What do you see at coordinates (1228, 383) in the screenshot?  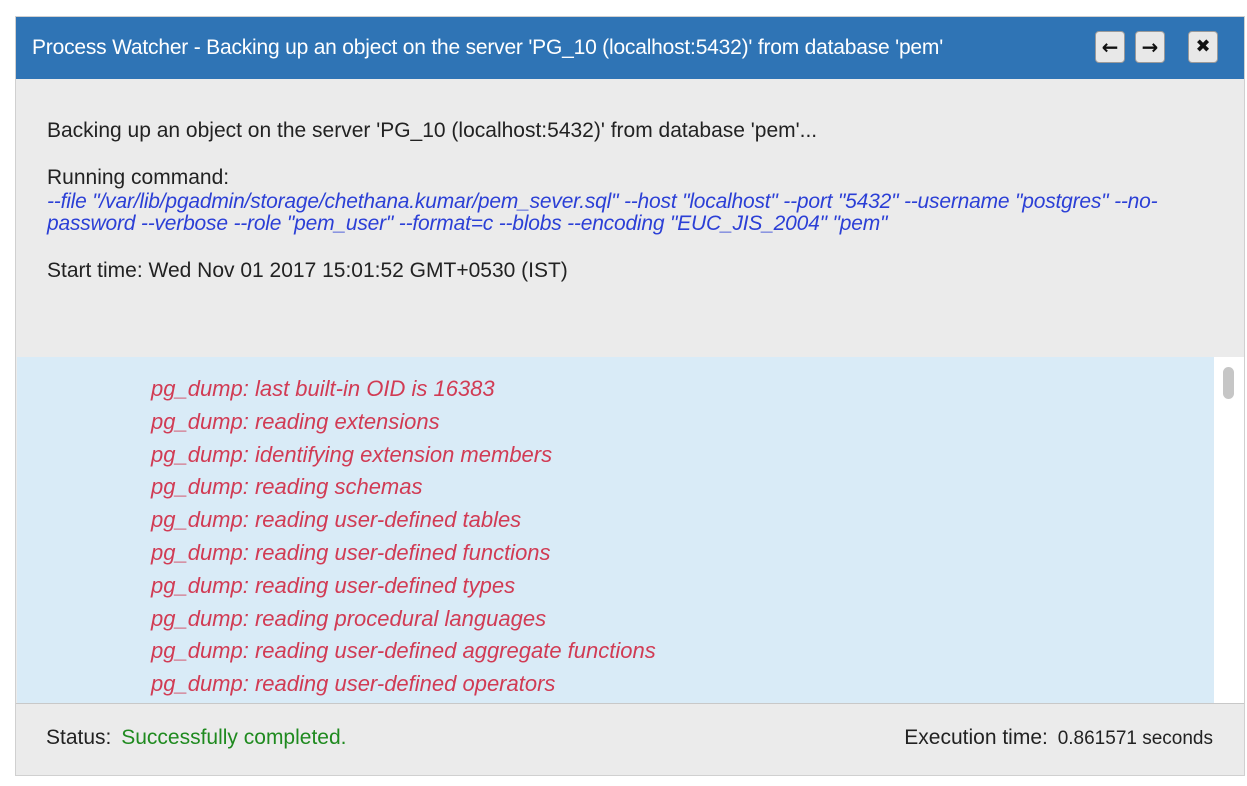 I see `scrollbar-thumb` at bounding box center [1228, 383].